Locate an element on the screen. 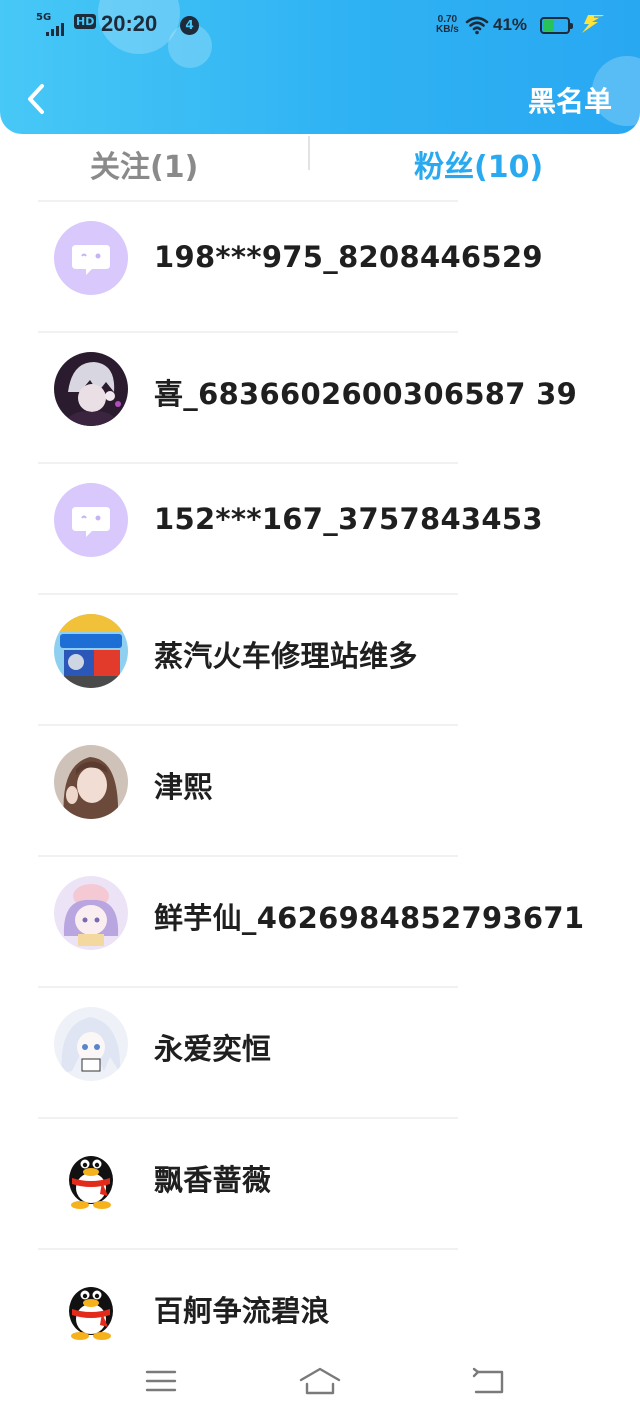 The height and width of the screenshot is (1422, 640). anime-character-avatar is located at coordinates (91, 389).